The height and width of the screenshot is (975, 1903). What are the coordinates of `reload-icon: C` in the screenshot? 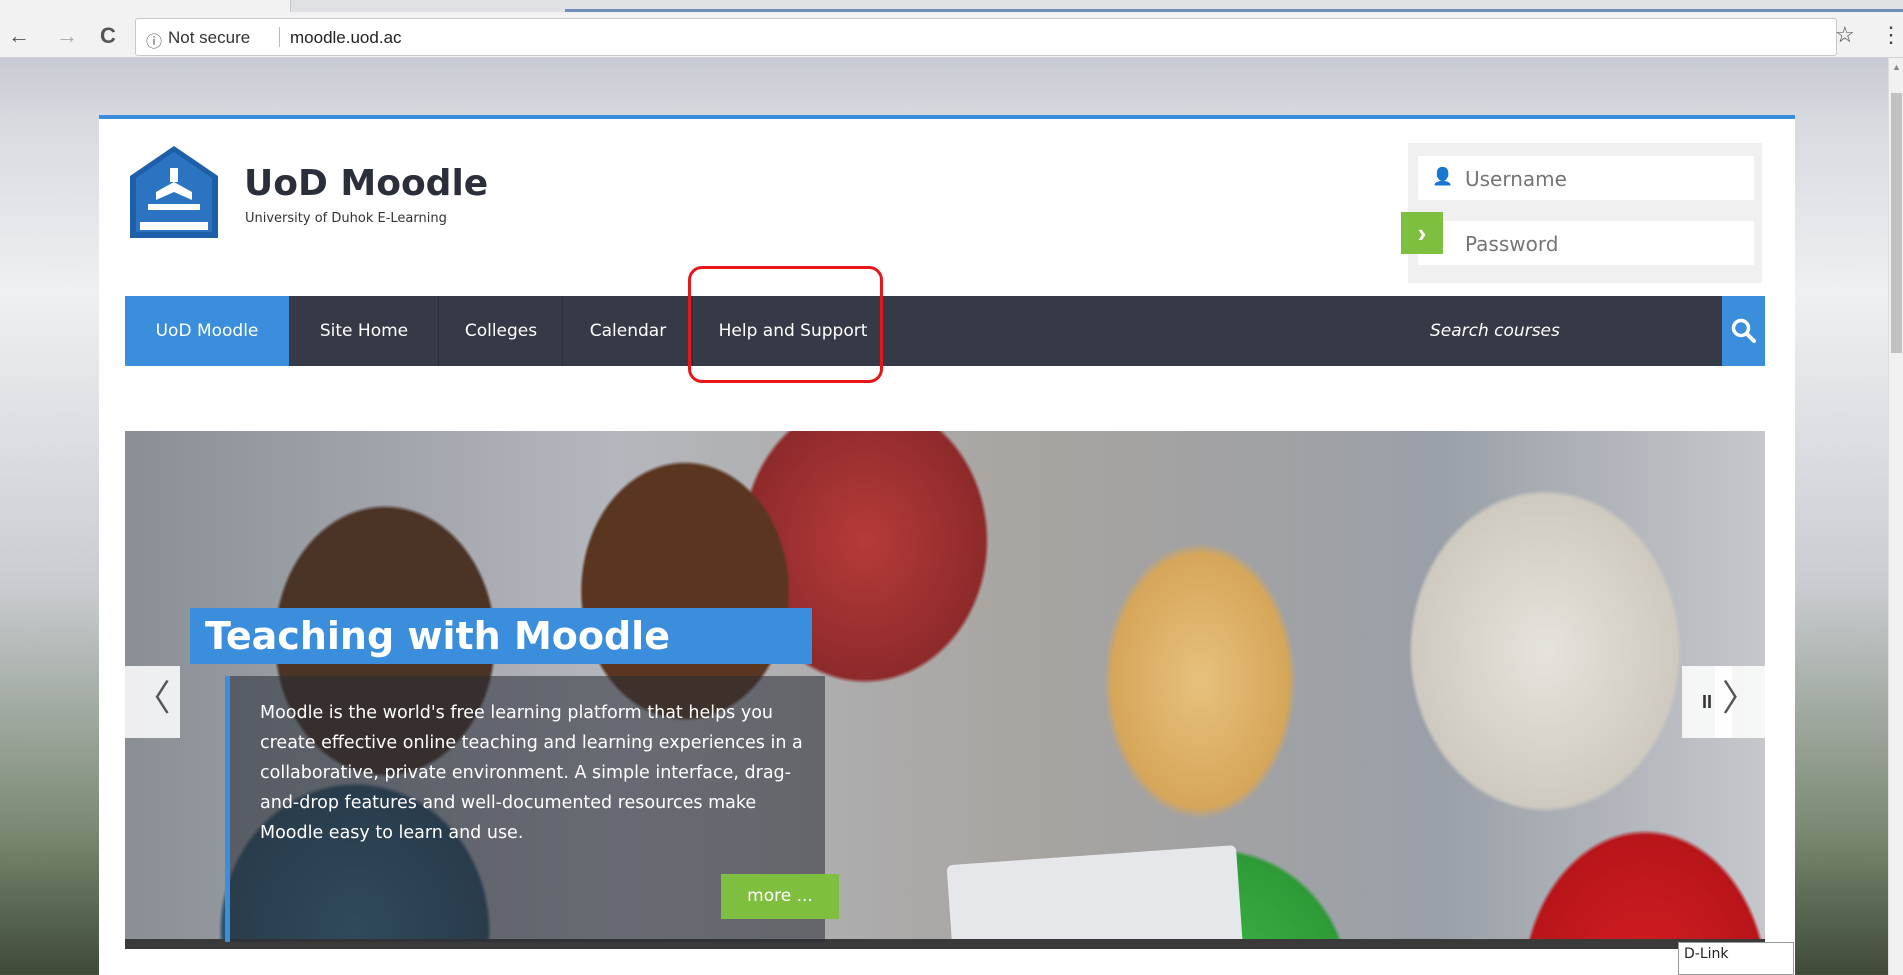 It's located at (108, 36).